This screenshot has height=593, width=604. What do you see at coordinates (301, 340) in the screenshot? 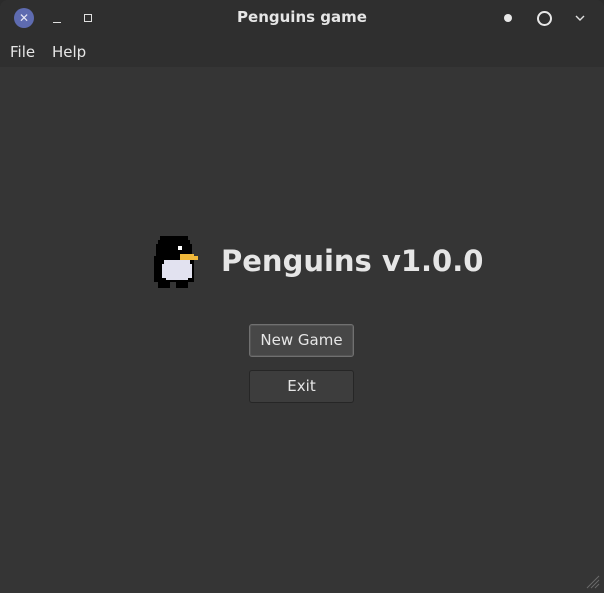
I see `new-game-button: New Game` at bounding box center [301, 340].